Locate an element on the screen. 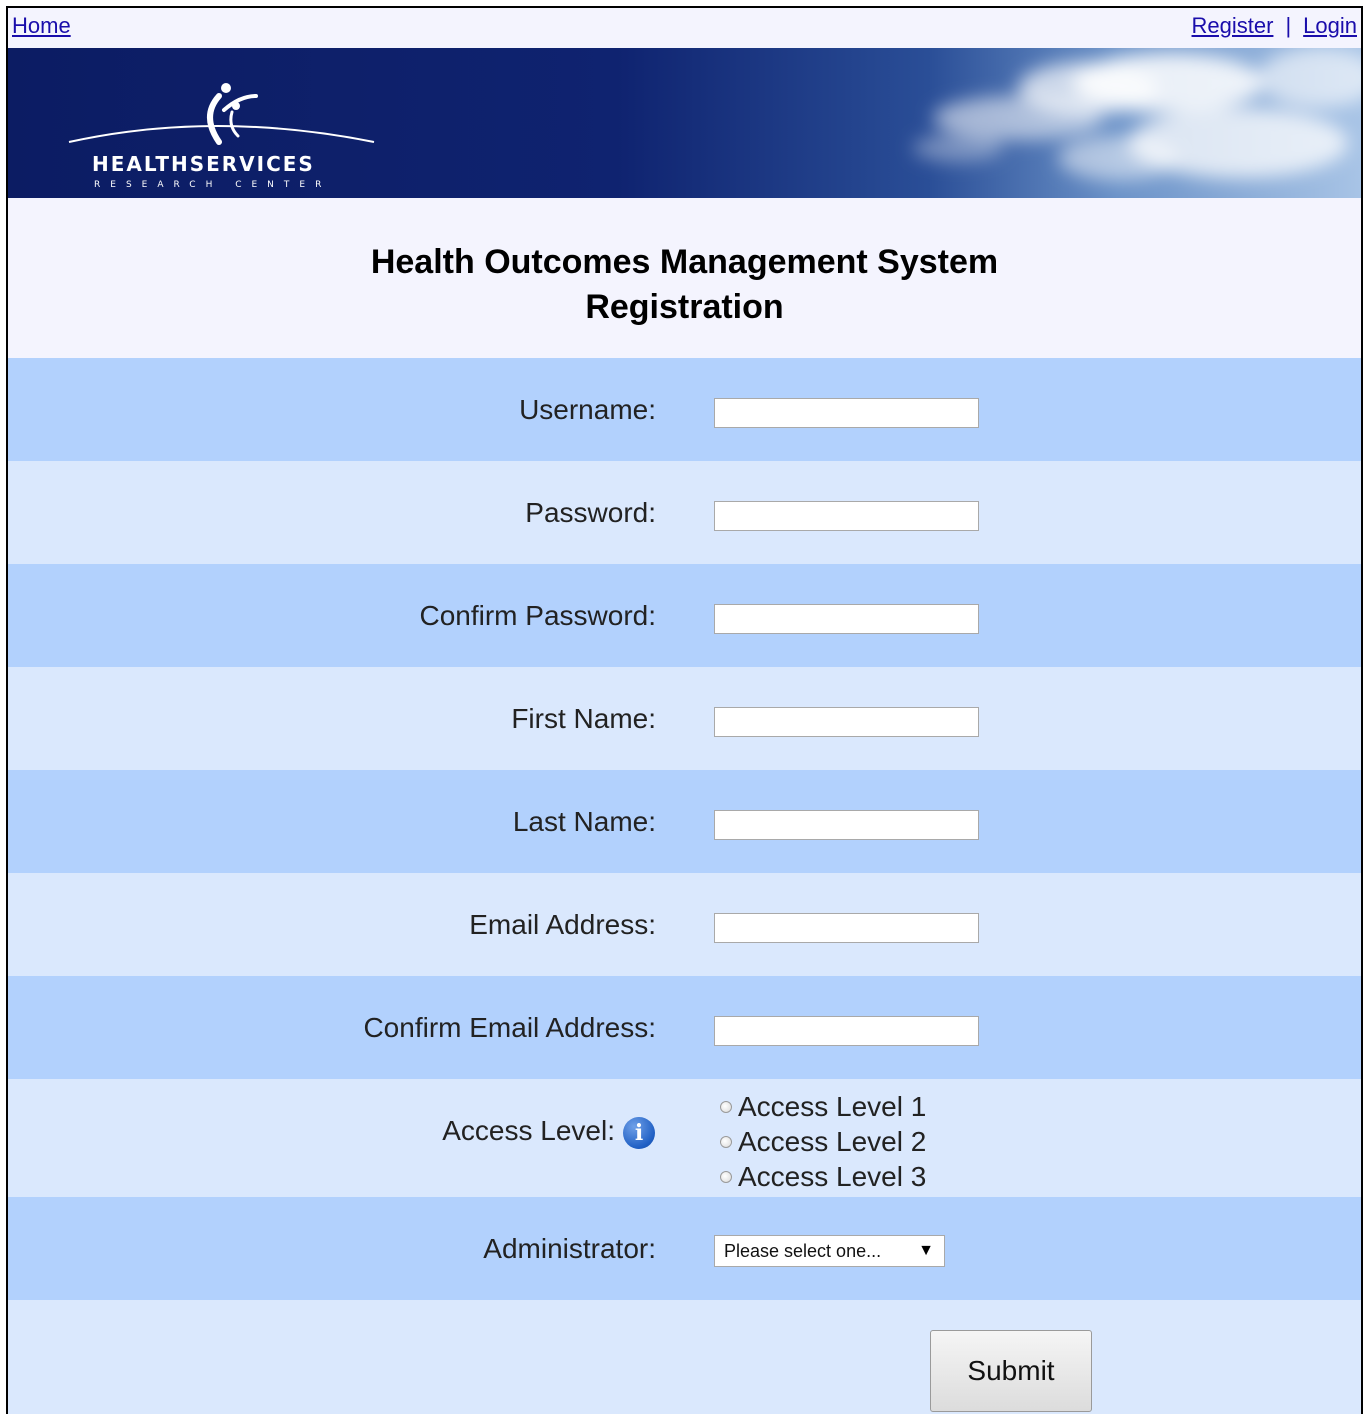  access-level-option-3: Access Level 3 is located at coordinates (823, 1176).